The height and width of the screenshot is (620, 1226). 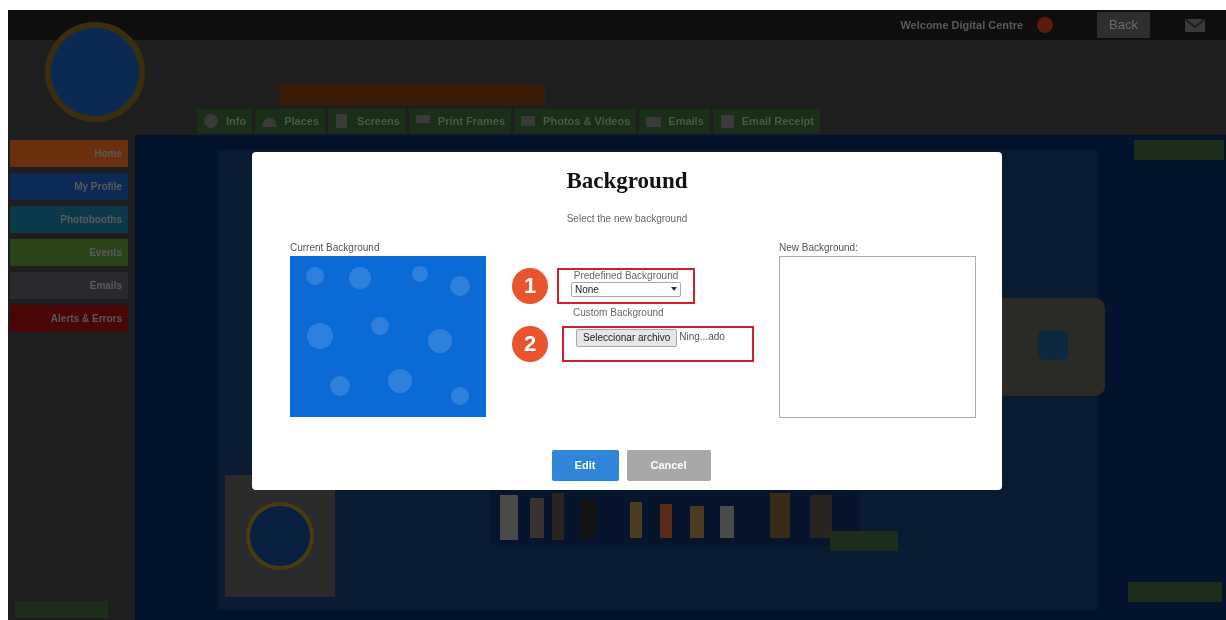 What do you see at coordinates (69, 252) in the screenshot?
I see `sidebar-item: Events` at bounding box center [69, 252].